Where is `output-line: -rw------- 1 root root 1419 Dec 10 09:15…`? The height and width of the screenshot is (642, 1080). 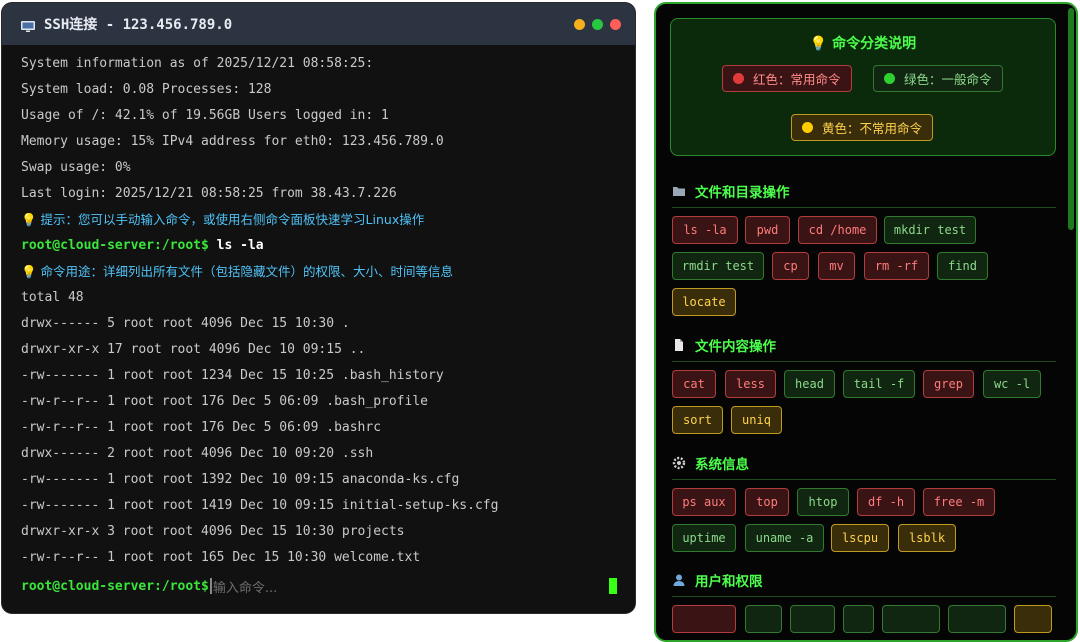
output-line: -rw------- 1 root root 1419 Dec 10 09:15… is located at coordinates (260, 505).